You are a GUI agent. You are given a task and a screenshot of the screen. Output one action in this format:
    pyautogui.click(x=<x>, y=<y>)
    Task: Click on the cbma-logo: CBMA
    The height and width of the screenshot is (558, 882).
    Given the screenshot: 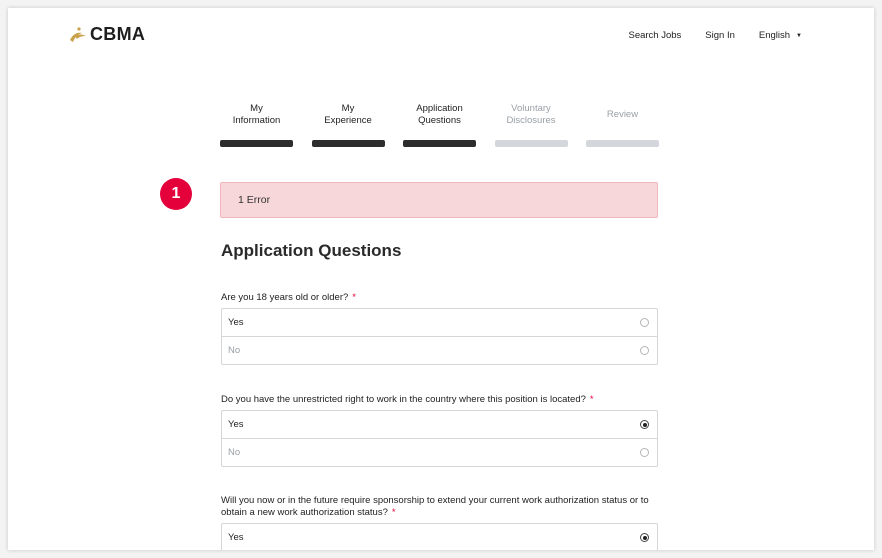 What is the action you would take?
    pyautogui.click(x=106, y=34)
    